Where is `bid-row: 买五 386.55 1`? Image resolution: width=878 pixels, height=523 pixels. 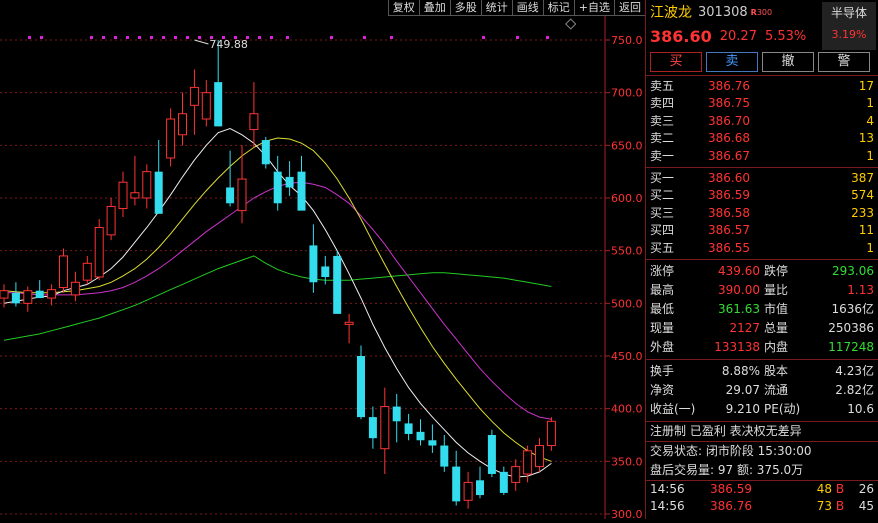 bid-row: 买五 386.55 1 is located at coordinates (762, 248).